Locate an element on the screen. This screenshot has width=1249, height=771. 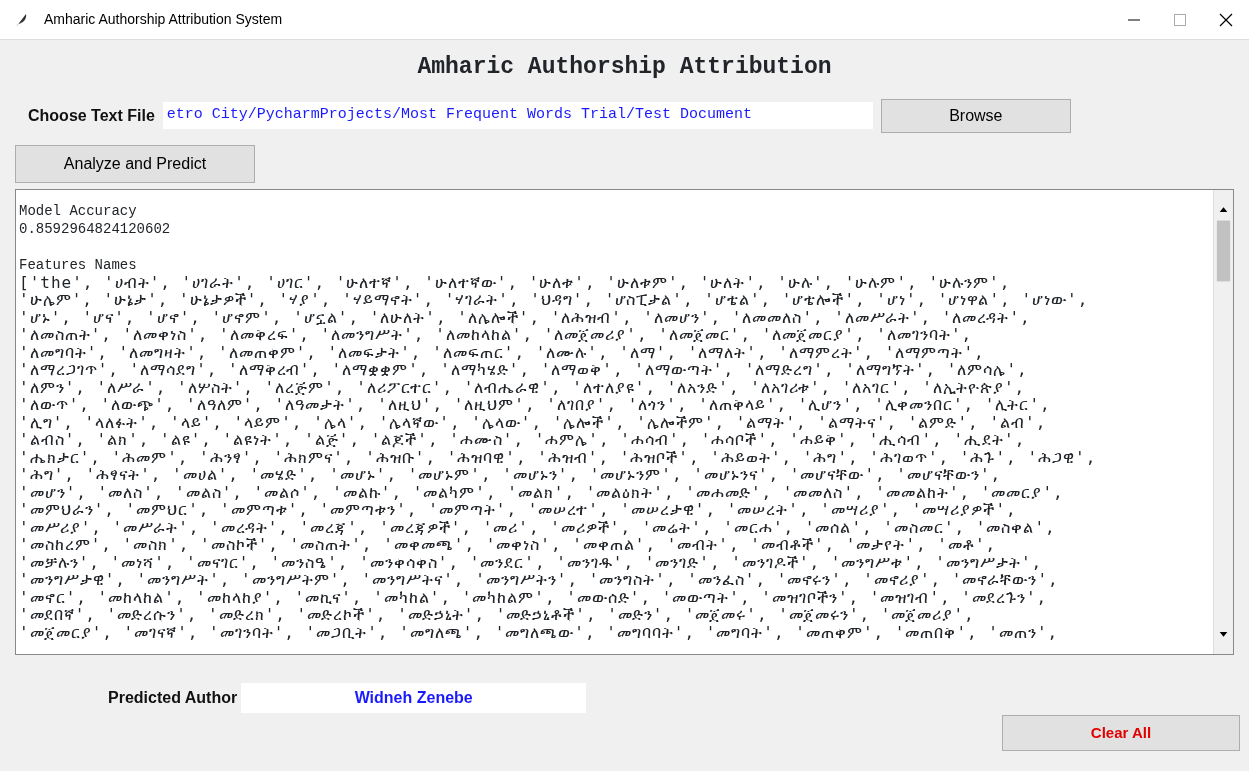
clear-button: Clear All is located at coordinates (1121, 732).